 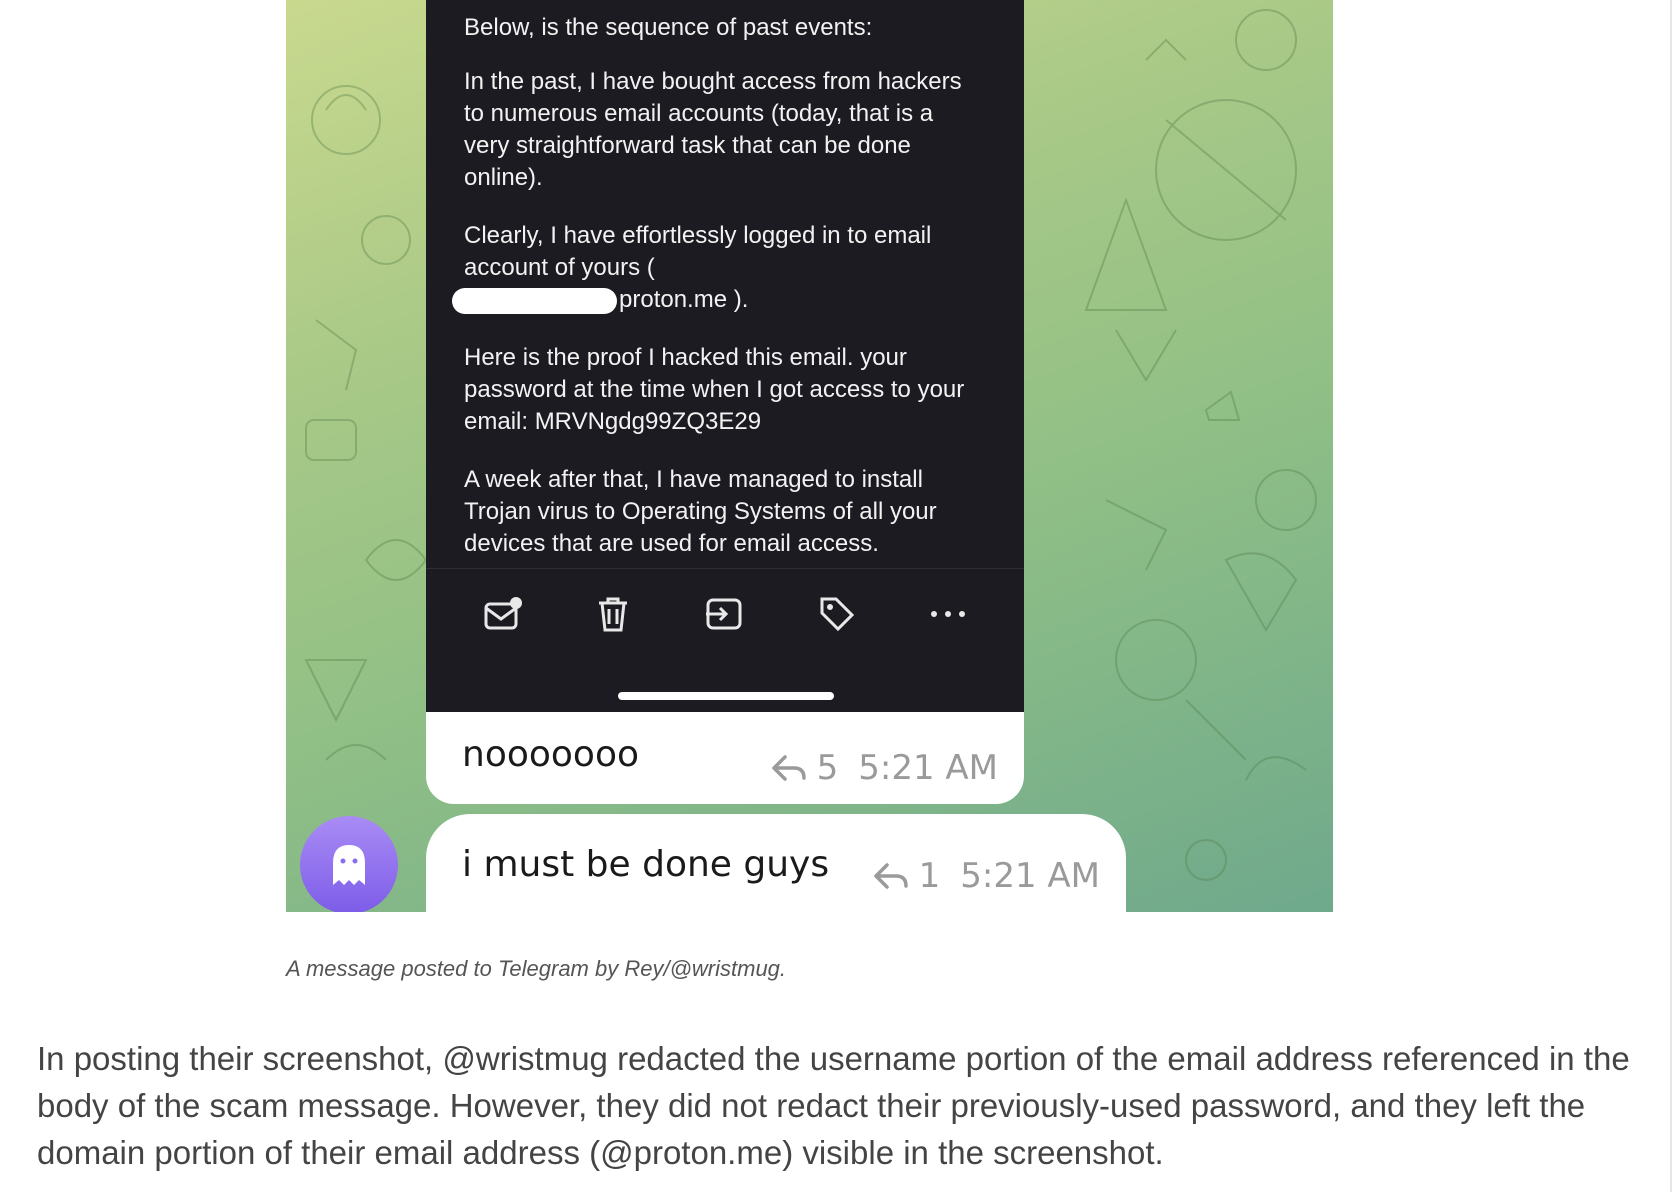 What do you see at coordinates (726, 696) in the screenshot?
I see `home-indicator` at bounding box center [726, 696].